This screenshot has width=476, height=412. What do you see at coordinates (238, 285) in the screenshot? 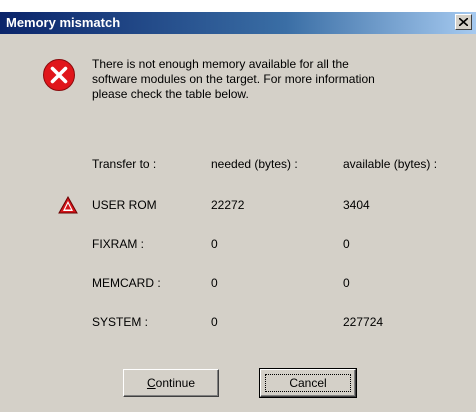
I see `table-row: MEMCARD : 0 0` at bounding box center [238, 285].